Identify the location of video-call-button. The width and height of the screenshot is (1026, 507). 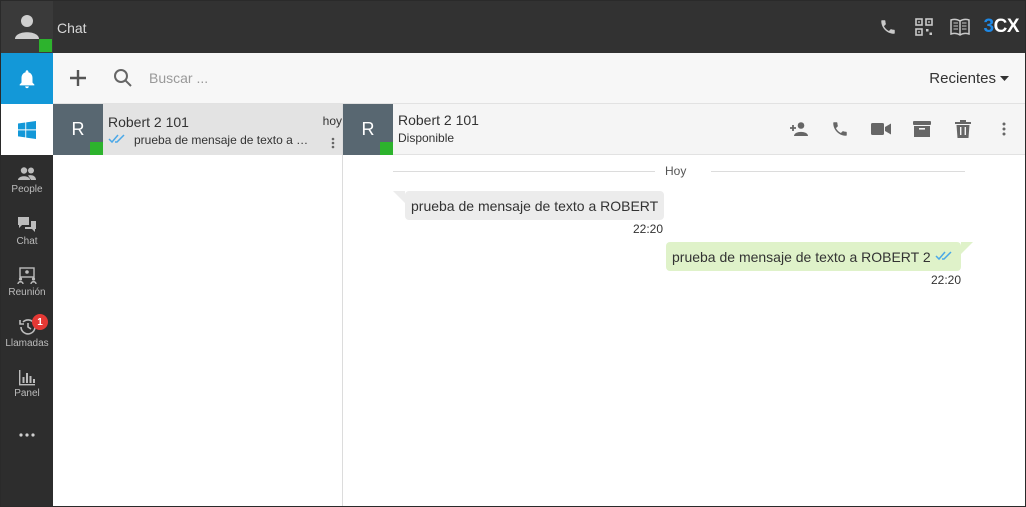
(881, 129).